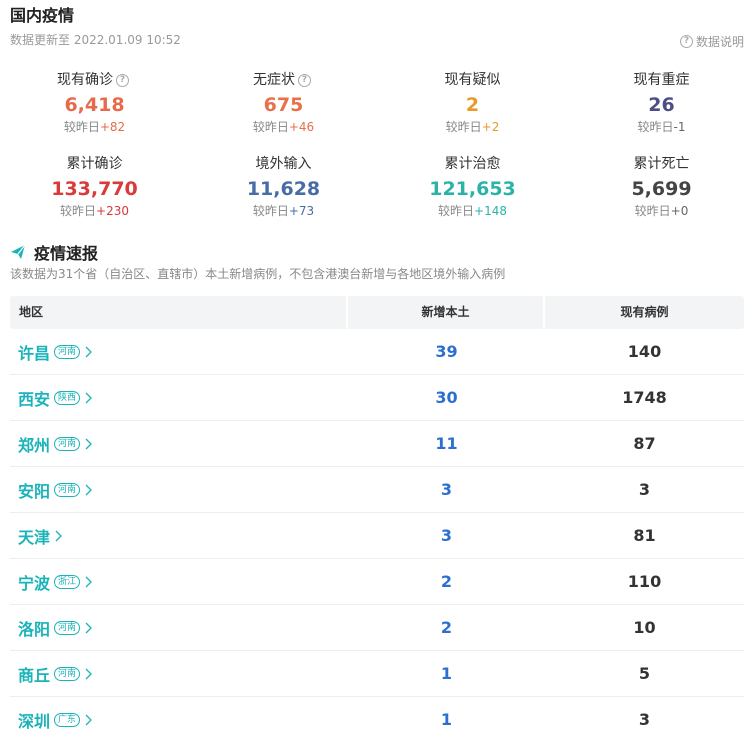 This screenshot has height=732, width=756. What do you see at coordinates (472, 211) in the screenshot?
I see `stat-delta: 较昨日+148` at bounding box center [472, 211].